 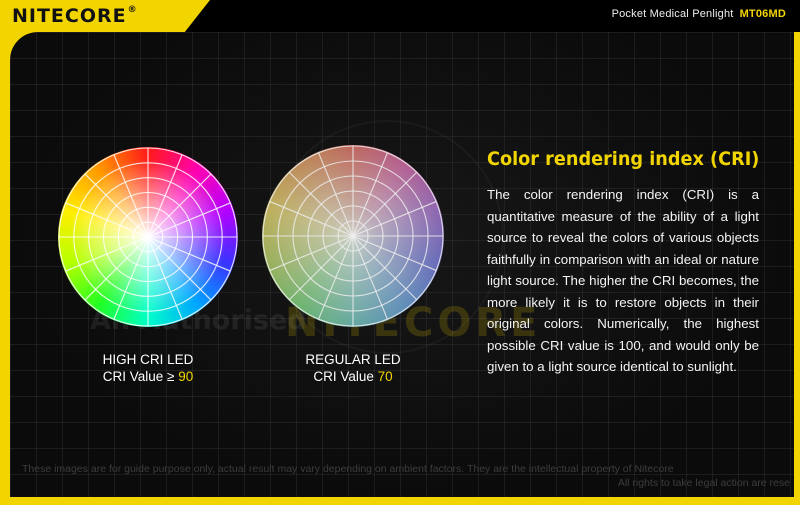 I want to click on regular-led-caption: REGULAR LED CRI Value 70, so click(x=353, y=368).